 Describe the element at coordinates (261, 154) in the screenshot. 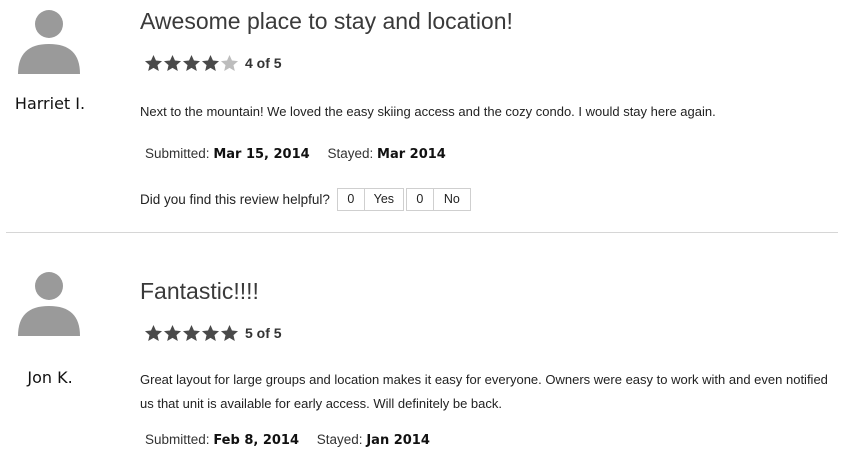

I see `submitted-date: Mar 15, 2014` at that location.